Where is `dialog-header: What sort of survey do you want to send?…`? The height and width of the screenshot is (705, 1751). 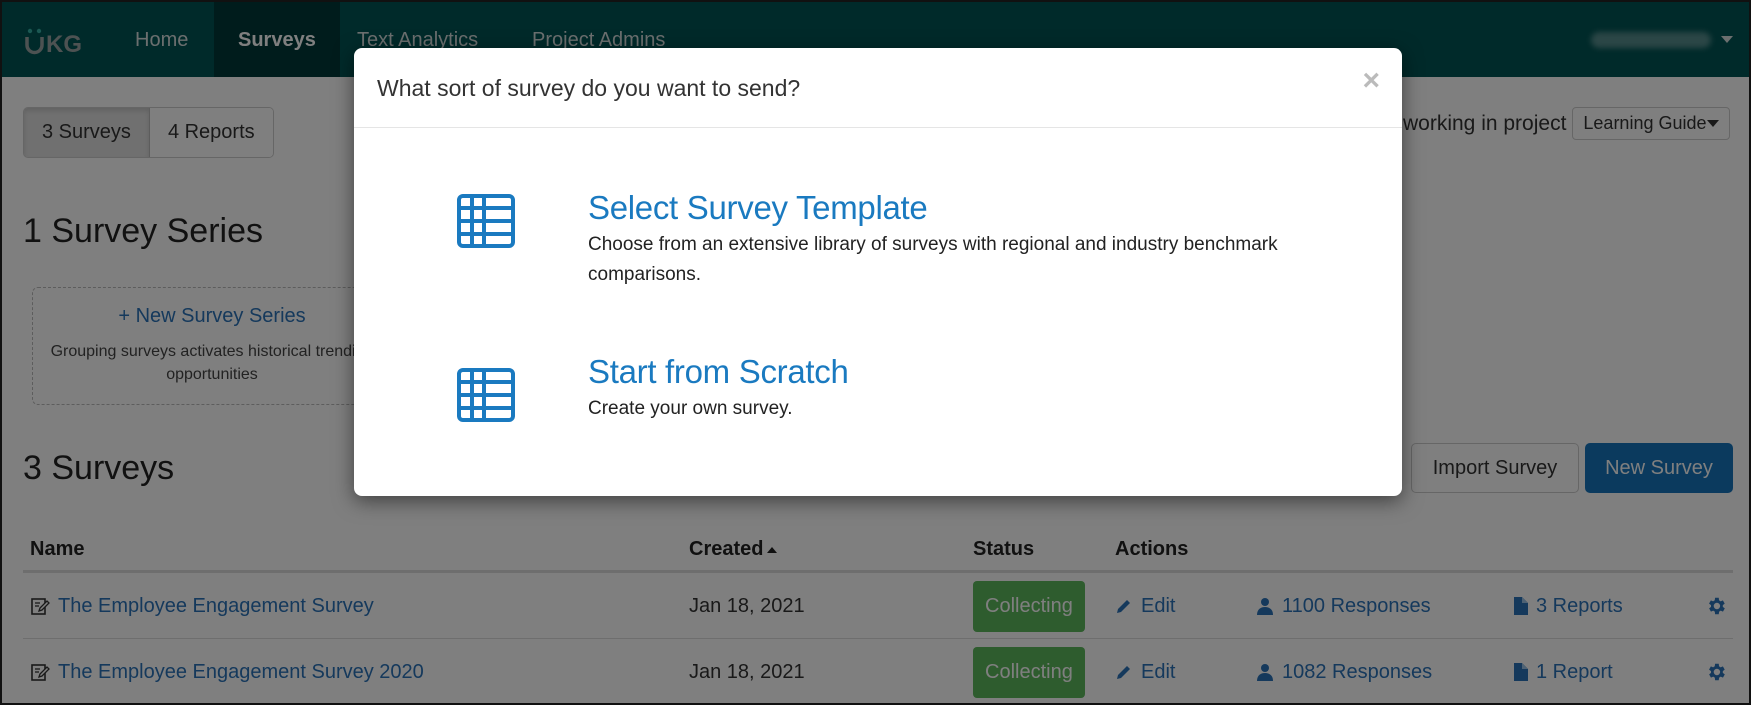 dialog-header: What sort of survey do you want to send?… is located at coordinates (878, 88).